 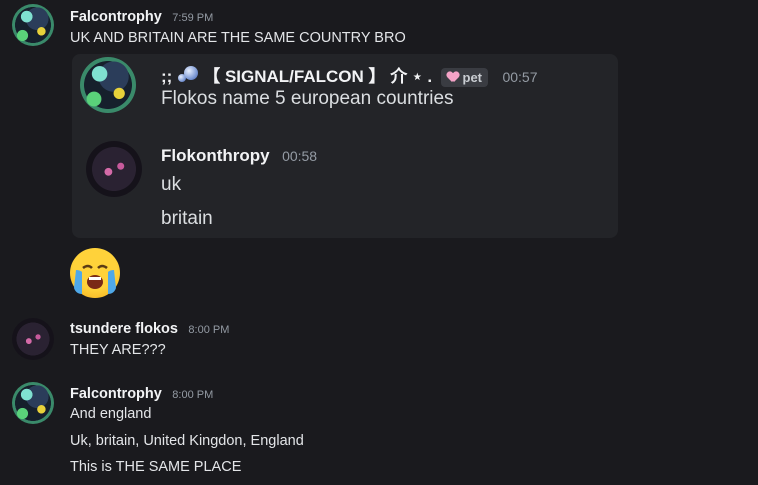 I want to click on username: Flokonthropy, so click(x=215, y=155).